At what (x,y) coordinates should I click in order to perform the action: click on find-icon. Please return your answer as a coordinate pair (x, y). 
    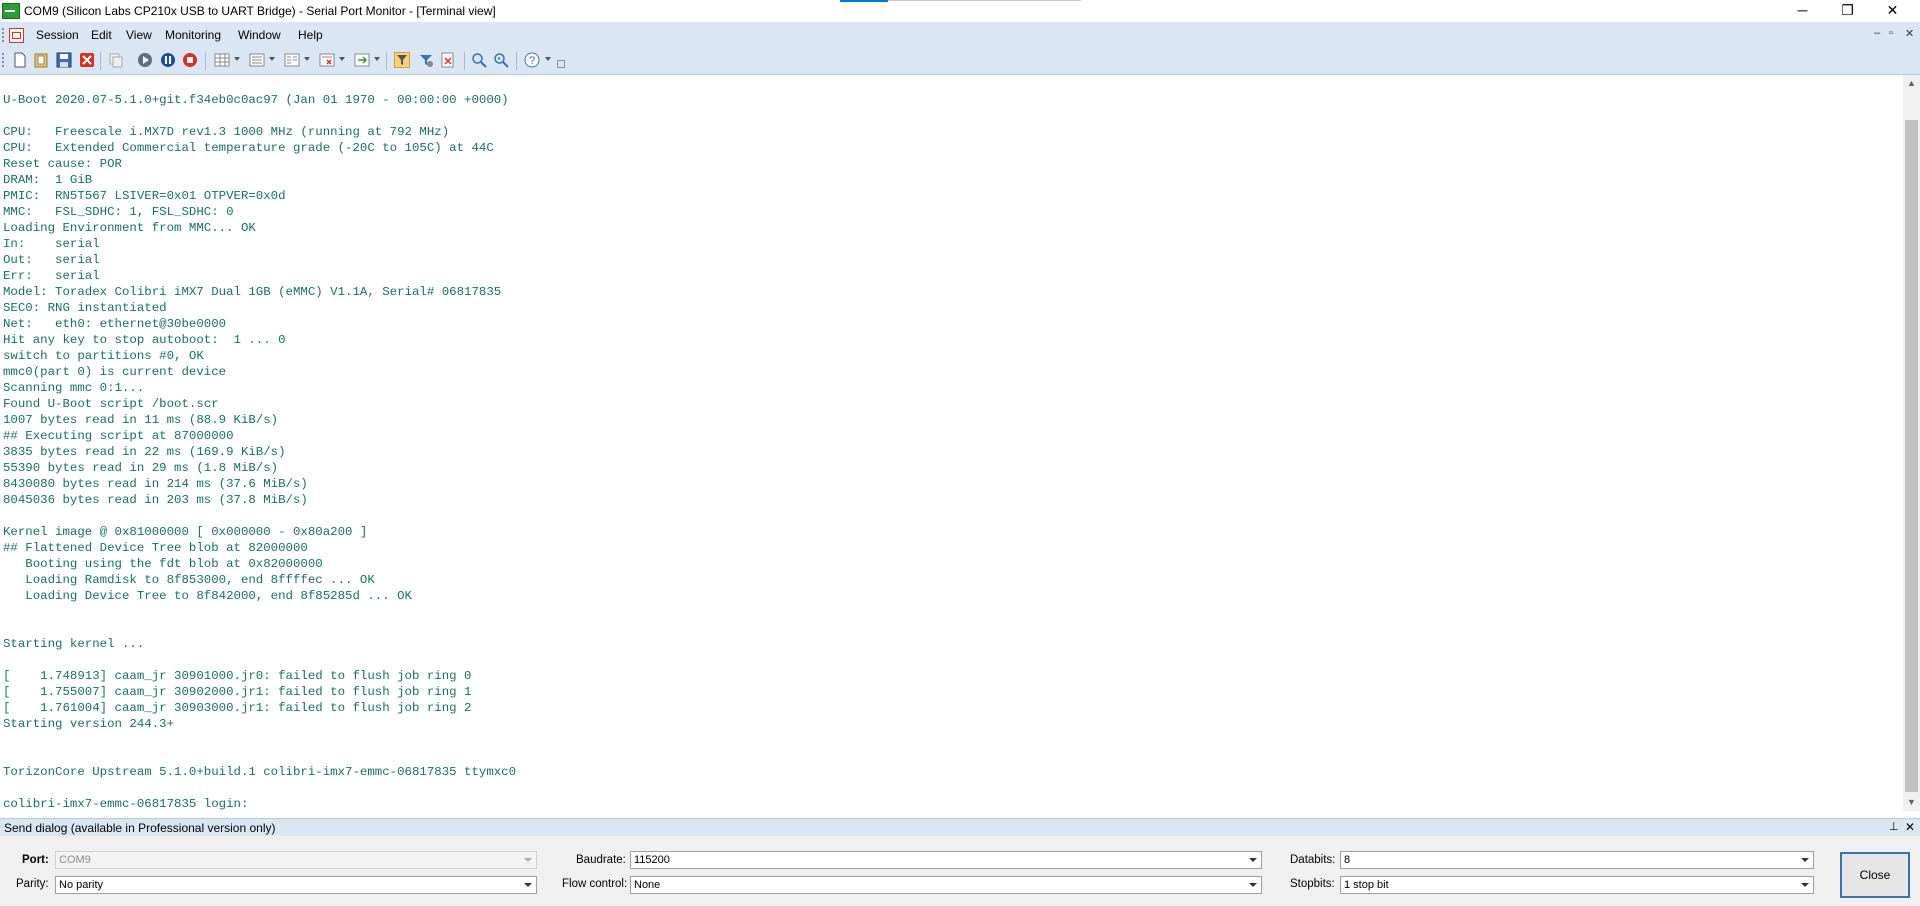
    Looking at the image, I should click on (479, 60).